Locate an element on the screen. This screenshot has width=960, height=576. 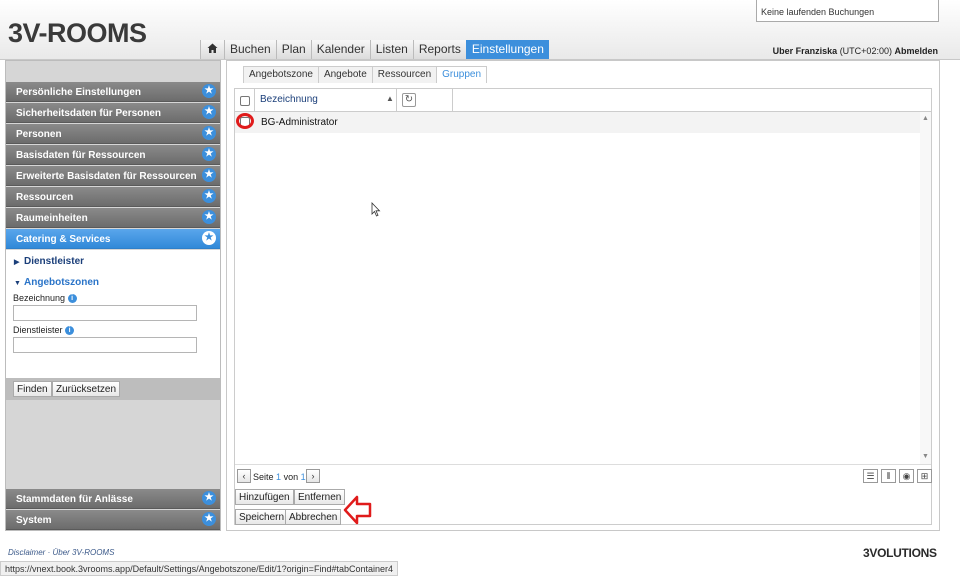
highlight-circle-annotation is located at coordinates (245, 121).